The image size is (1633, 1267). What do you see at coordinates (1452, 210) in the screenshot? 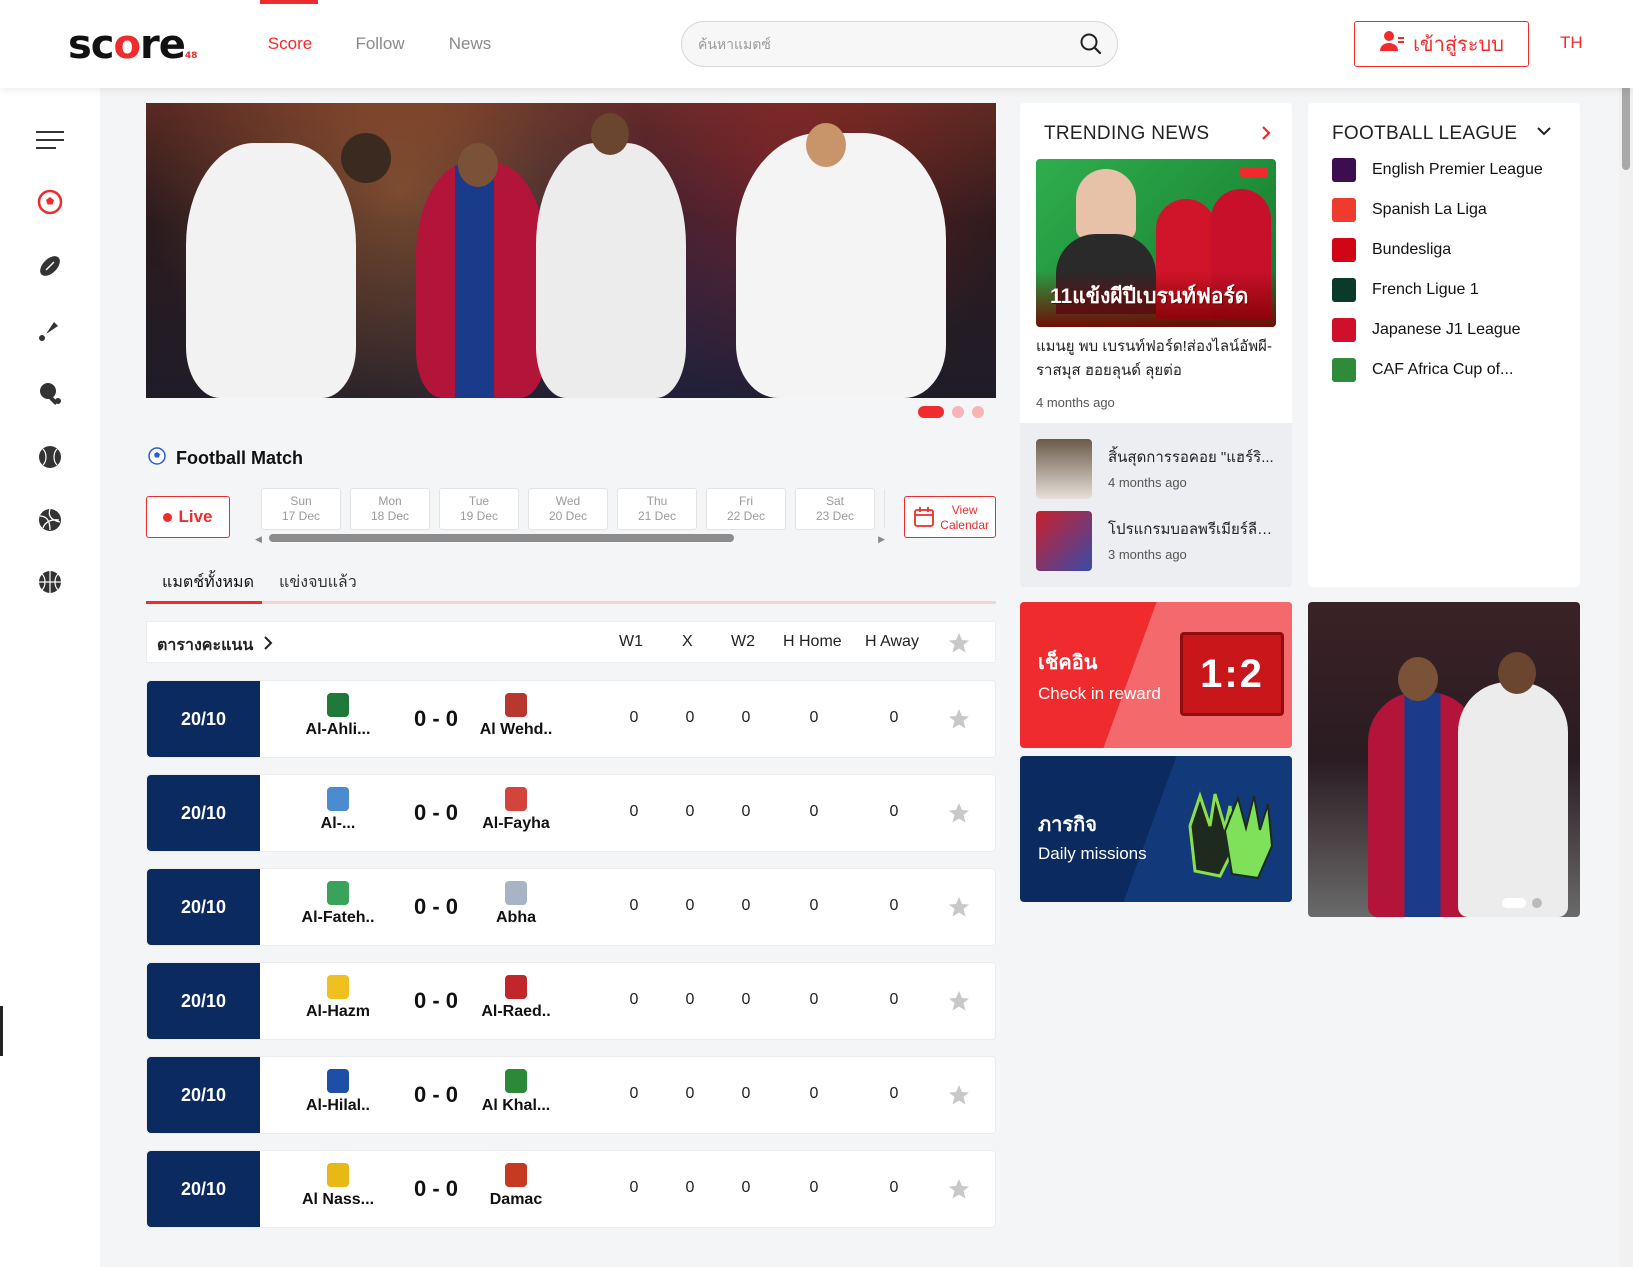
I see `league-item: Spanish La Liga` at bounding box center [1452, 210].